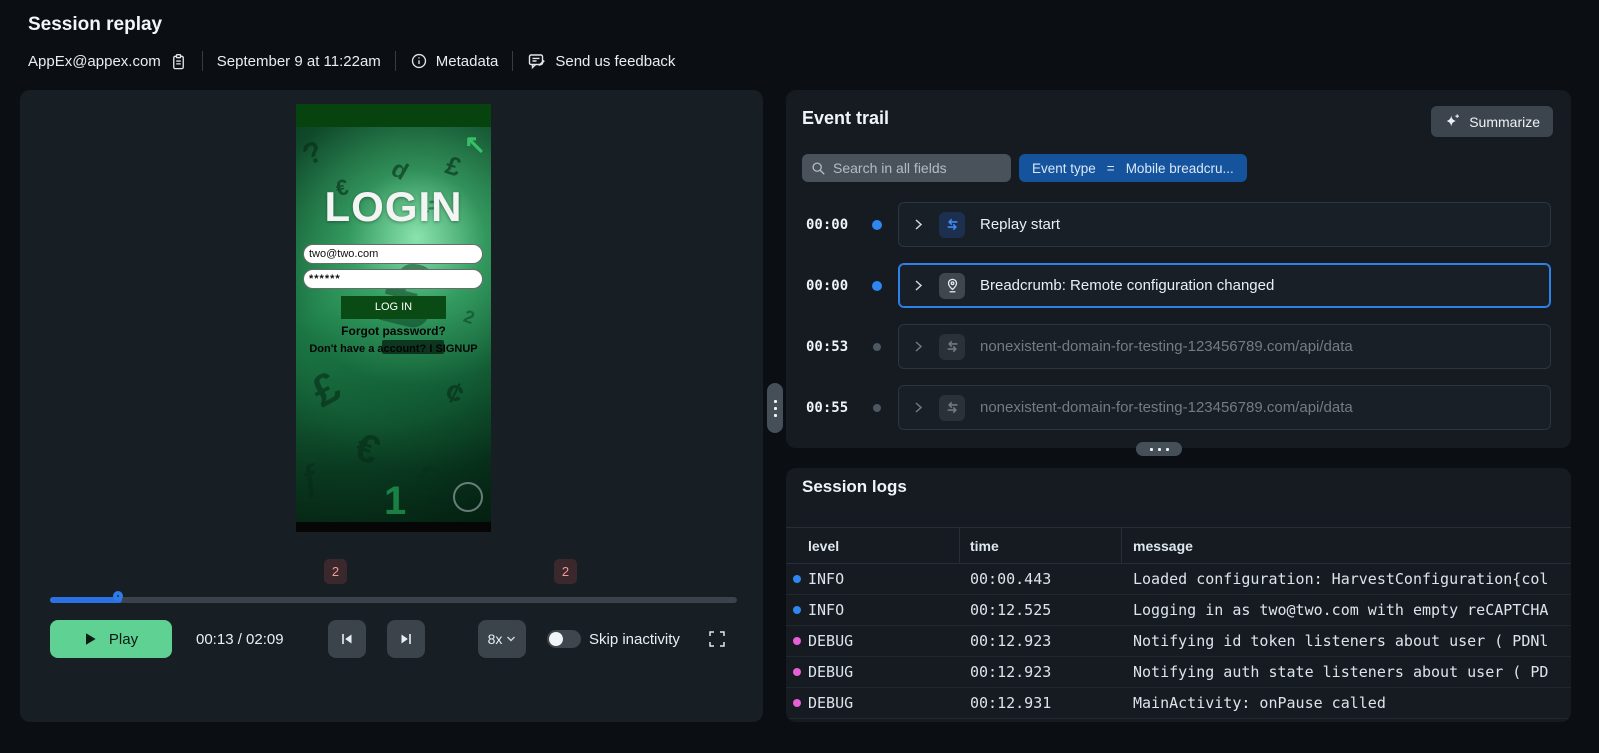 The image size is (1599, 753). I want to click on metadata-button: Metadata, so click(454, 61).